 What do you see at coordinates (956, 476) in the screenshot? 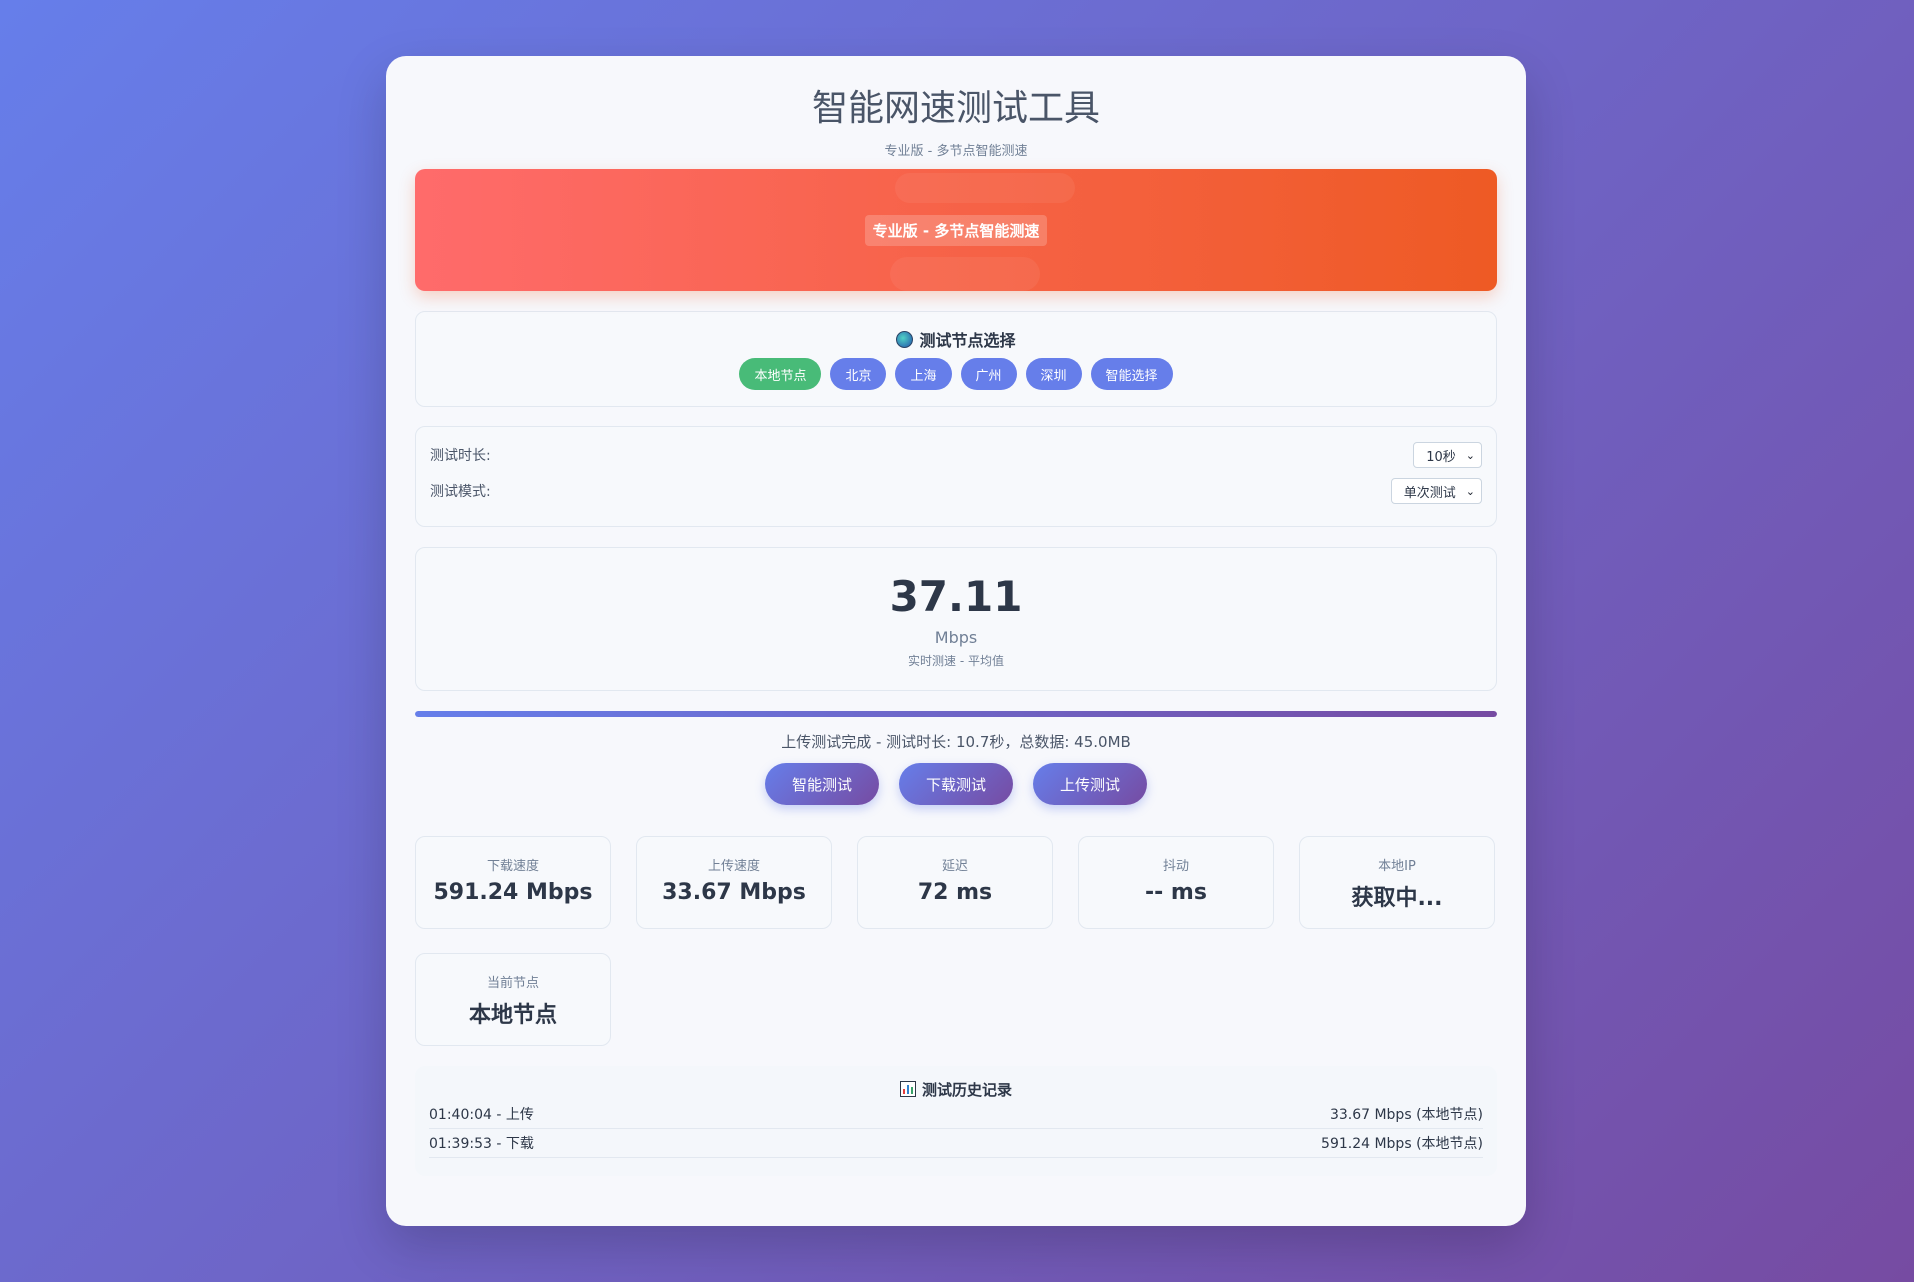
I see `settings-panel: 测试时长: 10秒 ⌄ 测试模式: 单次测试 ⌄` at bounding box center [956, 476].